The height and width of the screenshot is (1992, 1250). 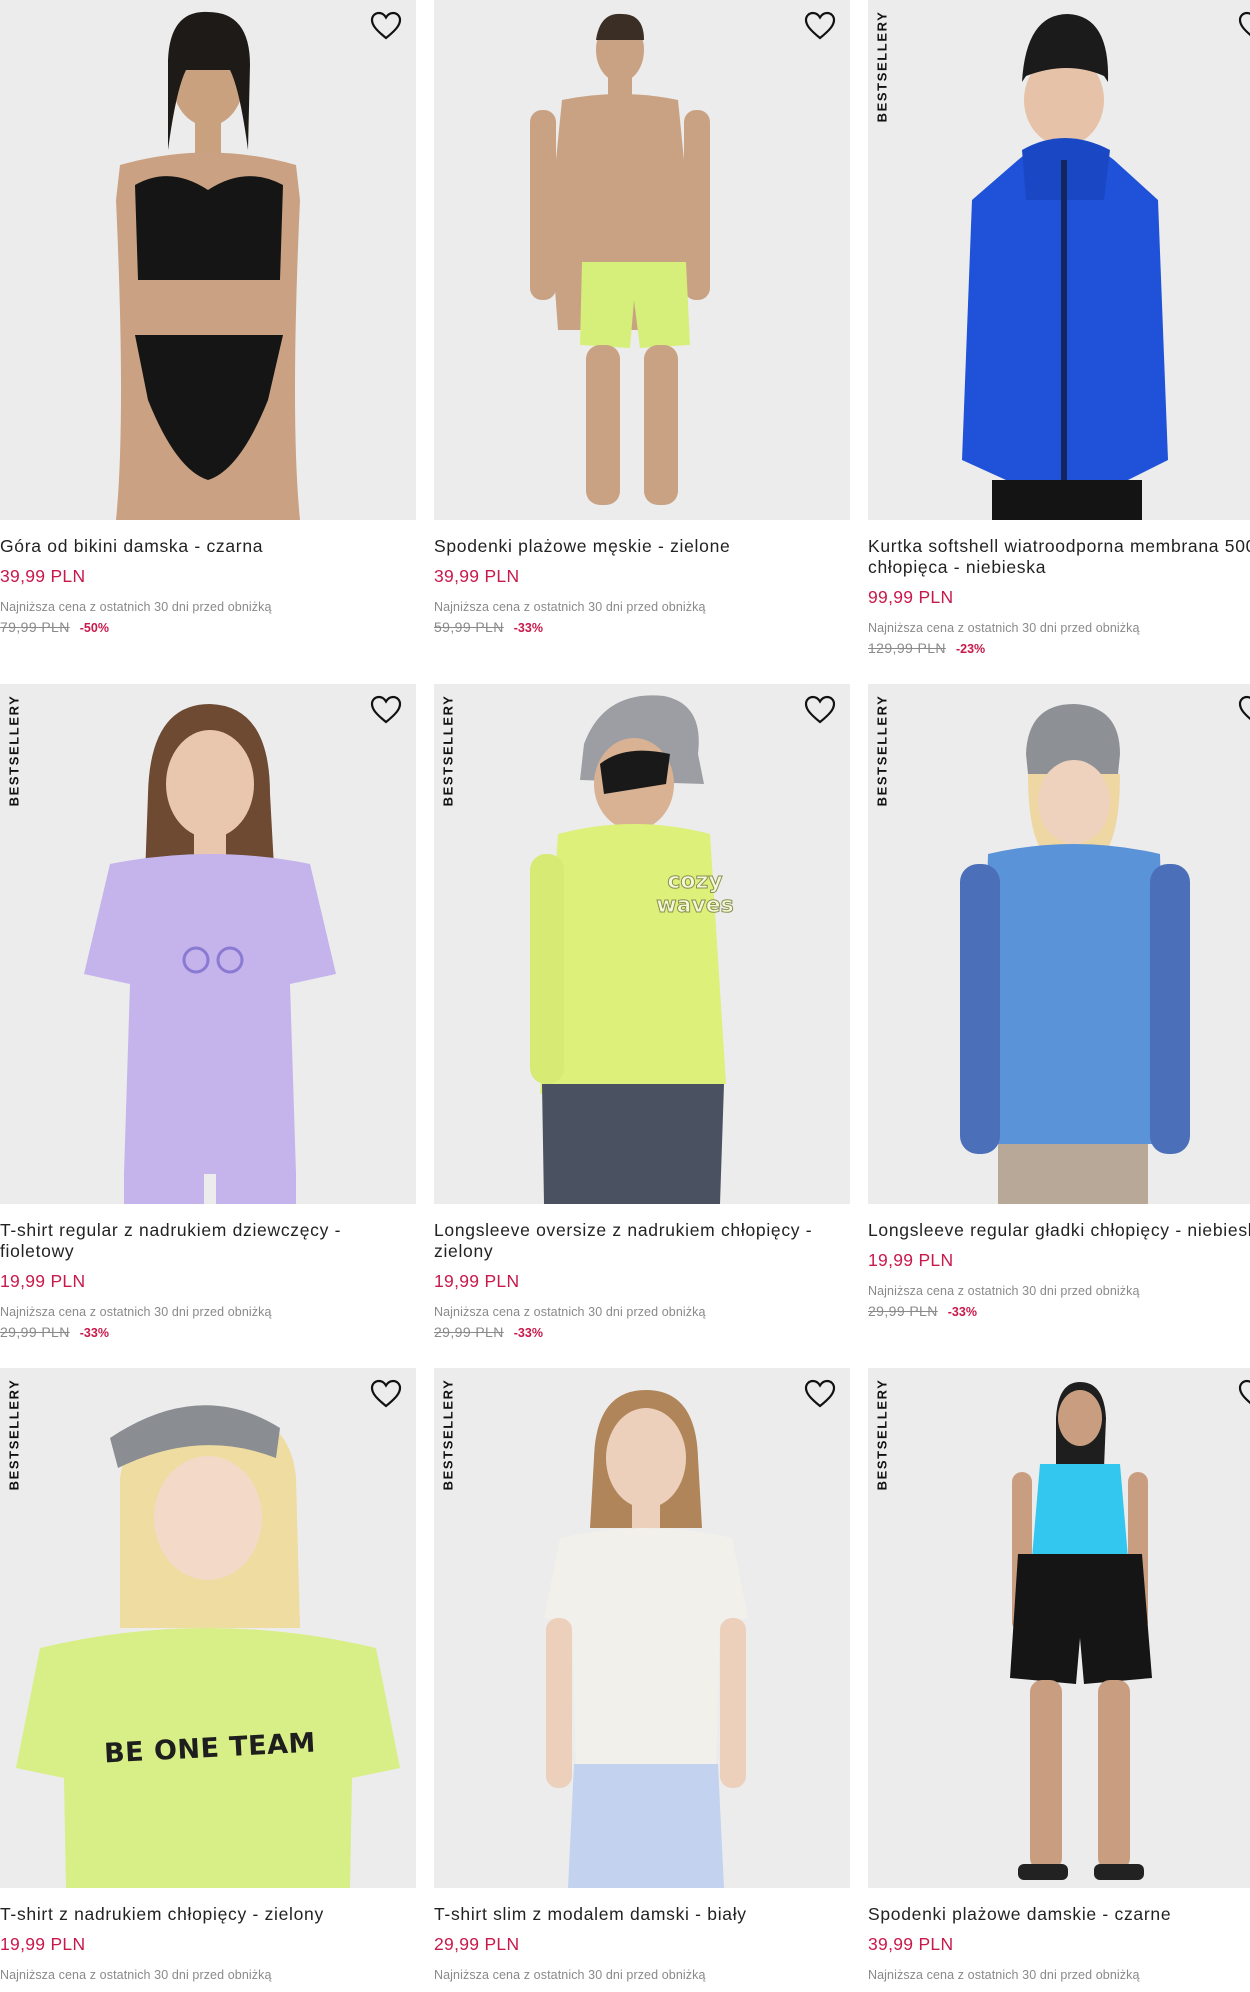 I want to click on discount-badge: -50%, so click(x=94, y=628).